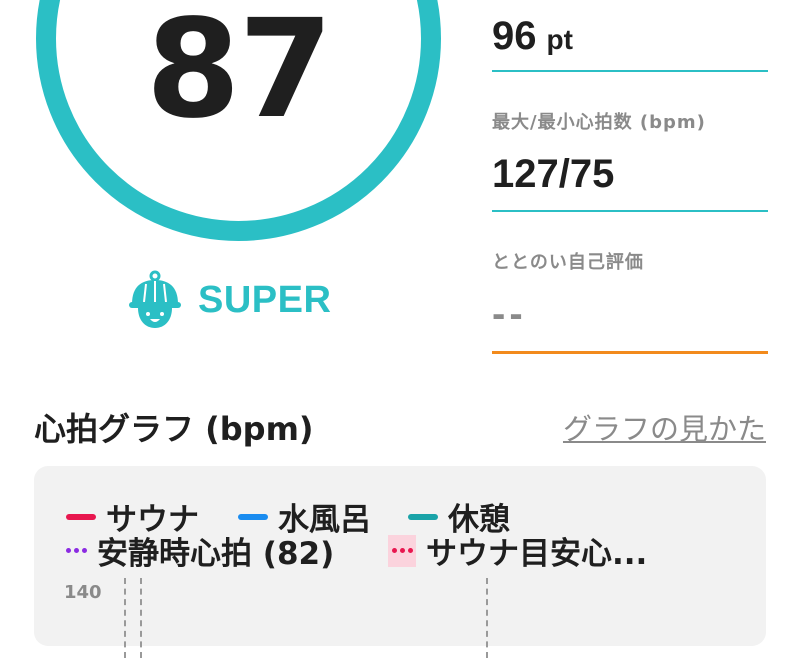  What do you see at coordinates (155, 299) in the screenshot?
I see `sauna-hat-face-icon` at bounding box center [155, 299].